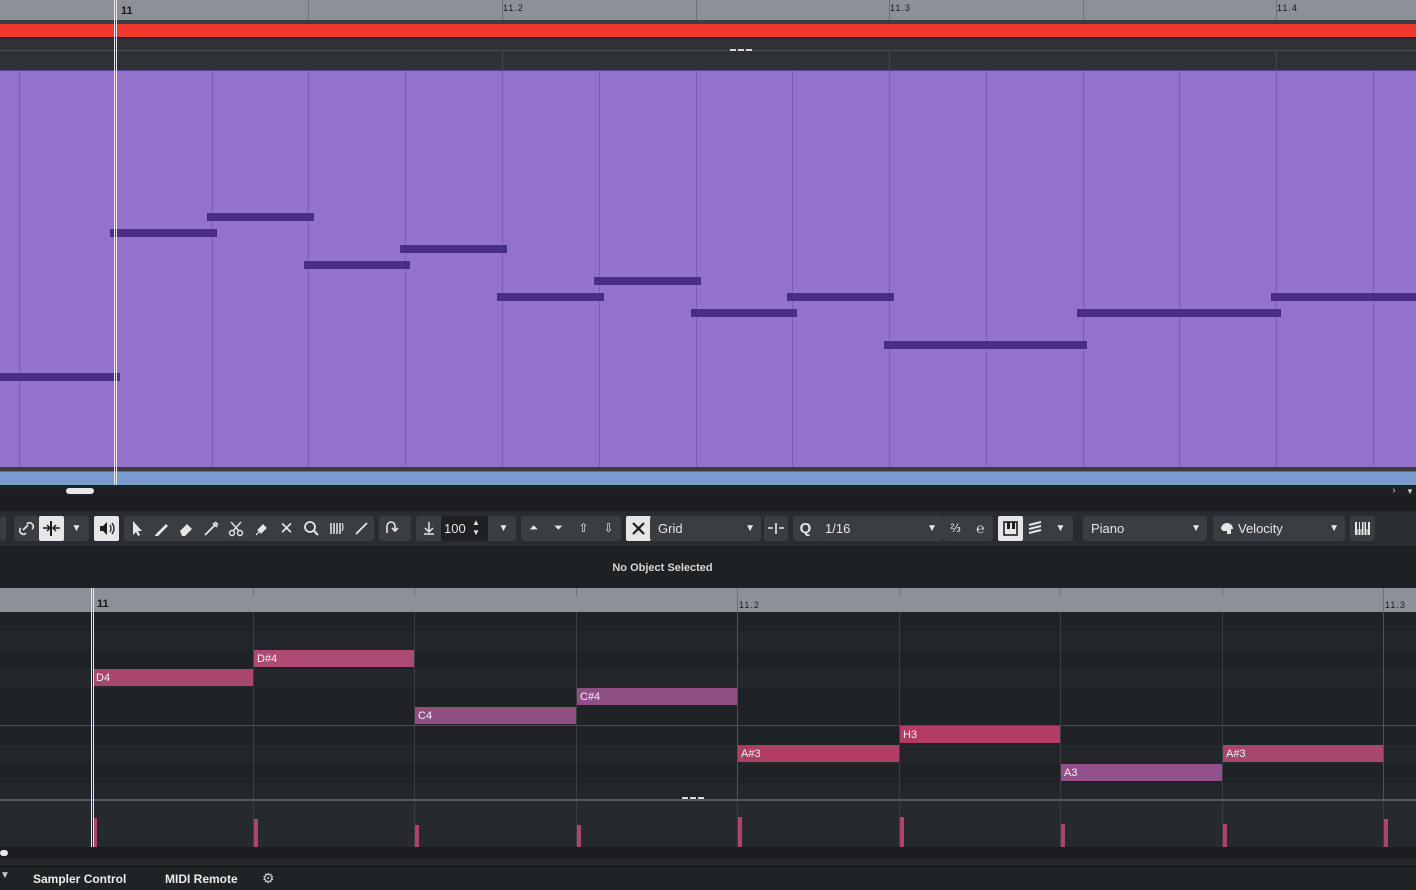 The image size is (1416, 890). I want to click on quantize-icon: Q, so click(805, 528).